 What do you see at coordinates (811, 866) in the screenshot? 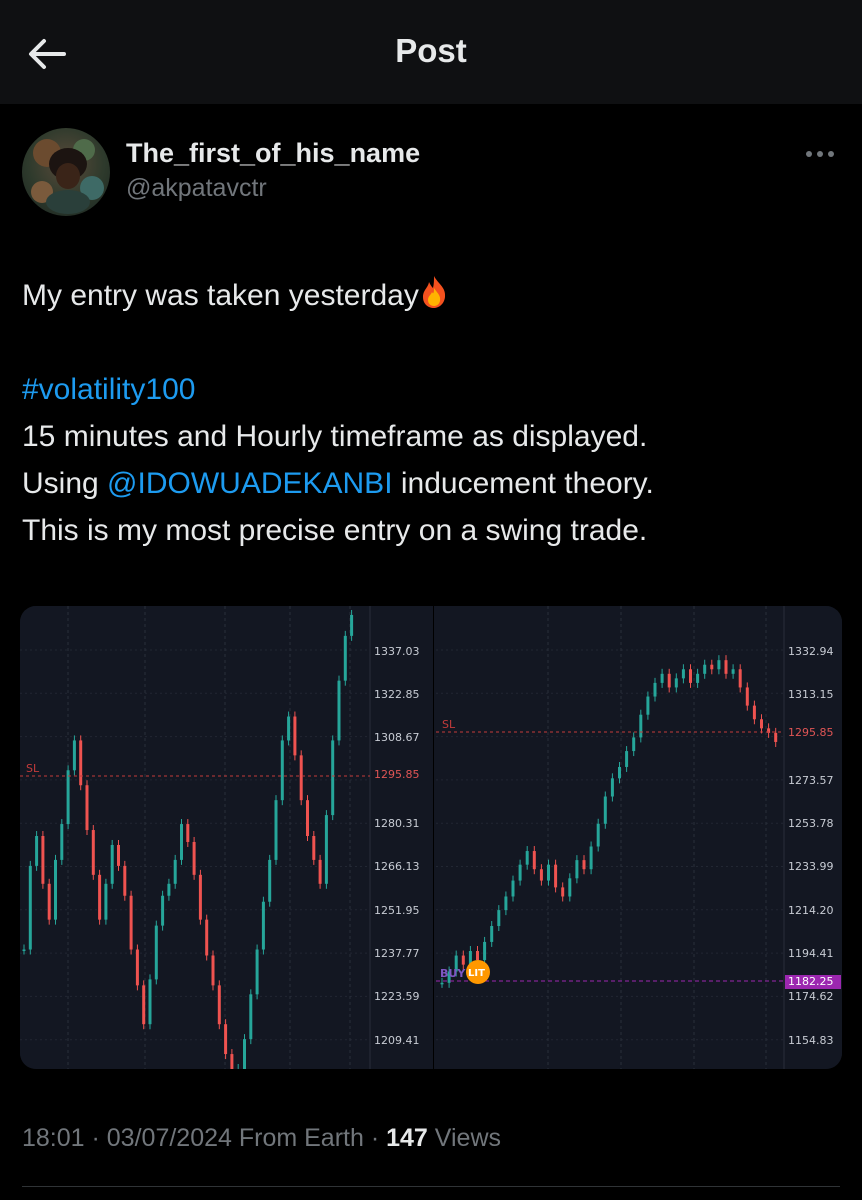
I see `axis-tick-label: 1233.99` at bounding box center [811, 866].